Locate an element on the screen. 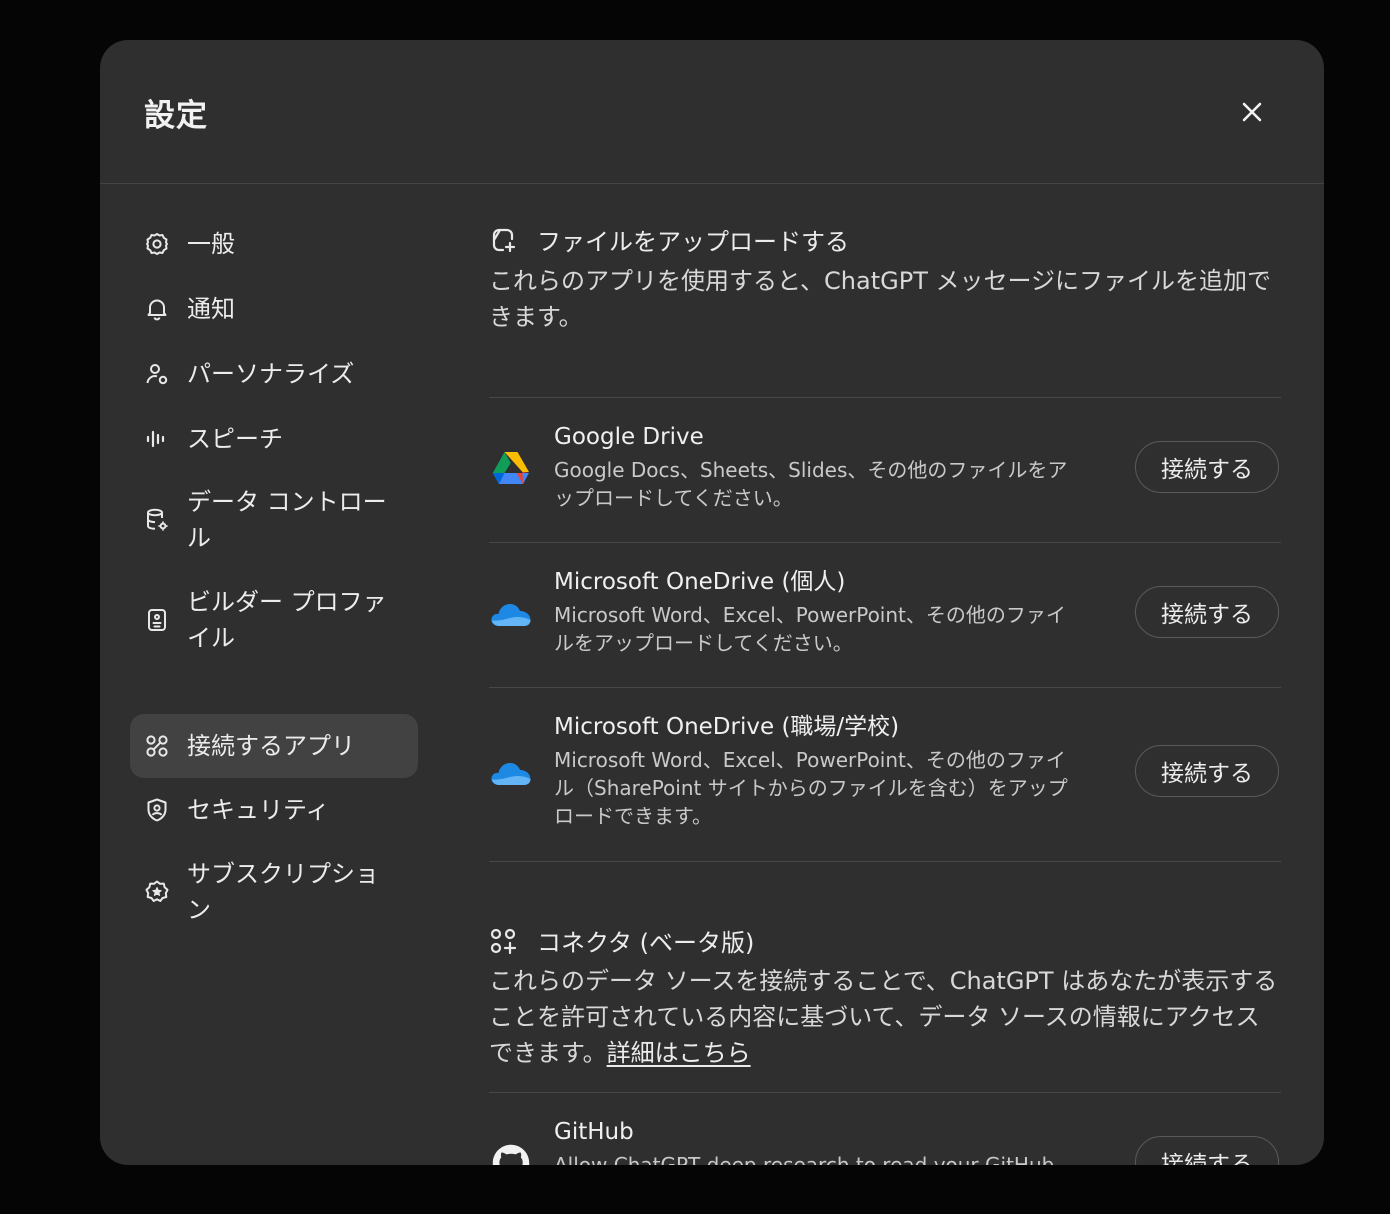 The height and width of the screenshot is (1214, 1390). connector-grid-icon is located at coordinates (503, 941).